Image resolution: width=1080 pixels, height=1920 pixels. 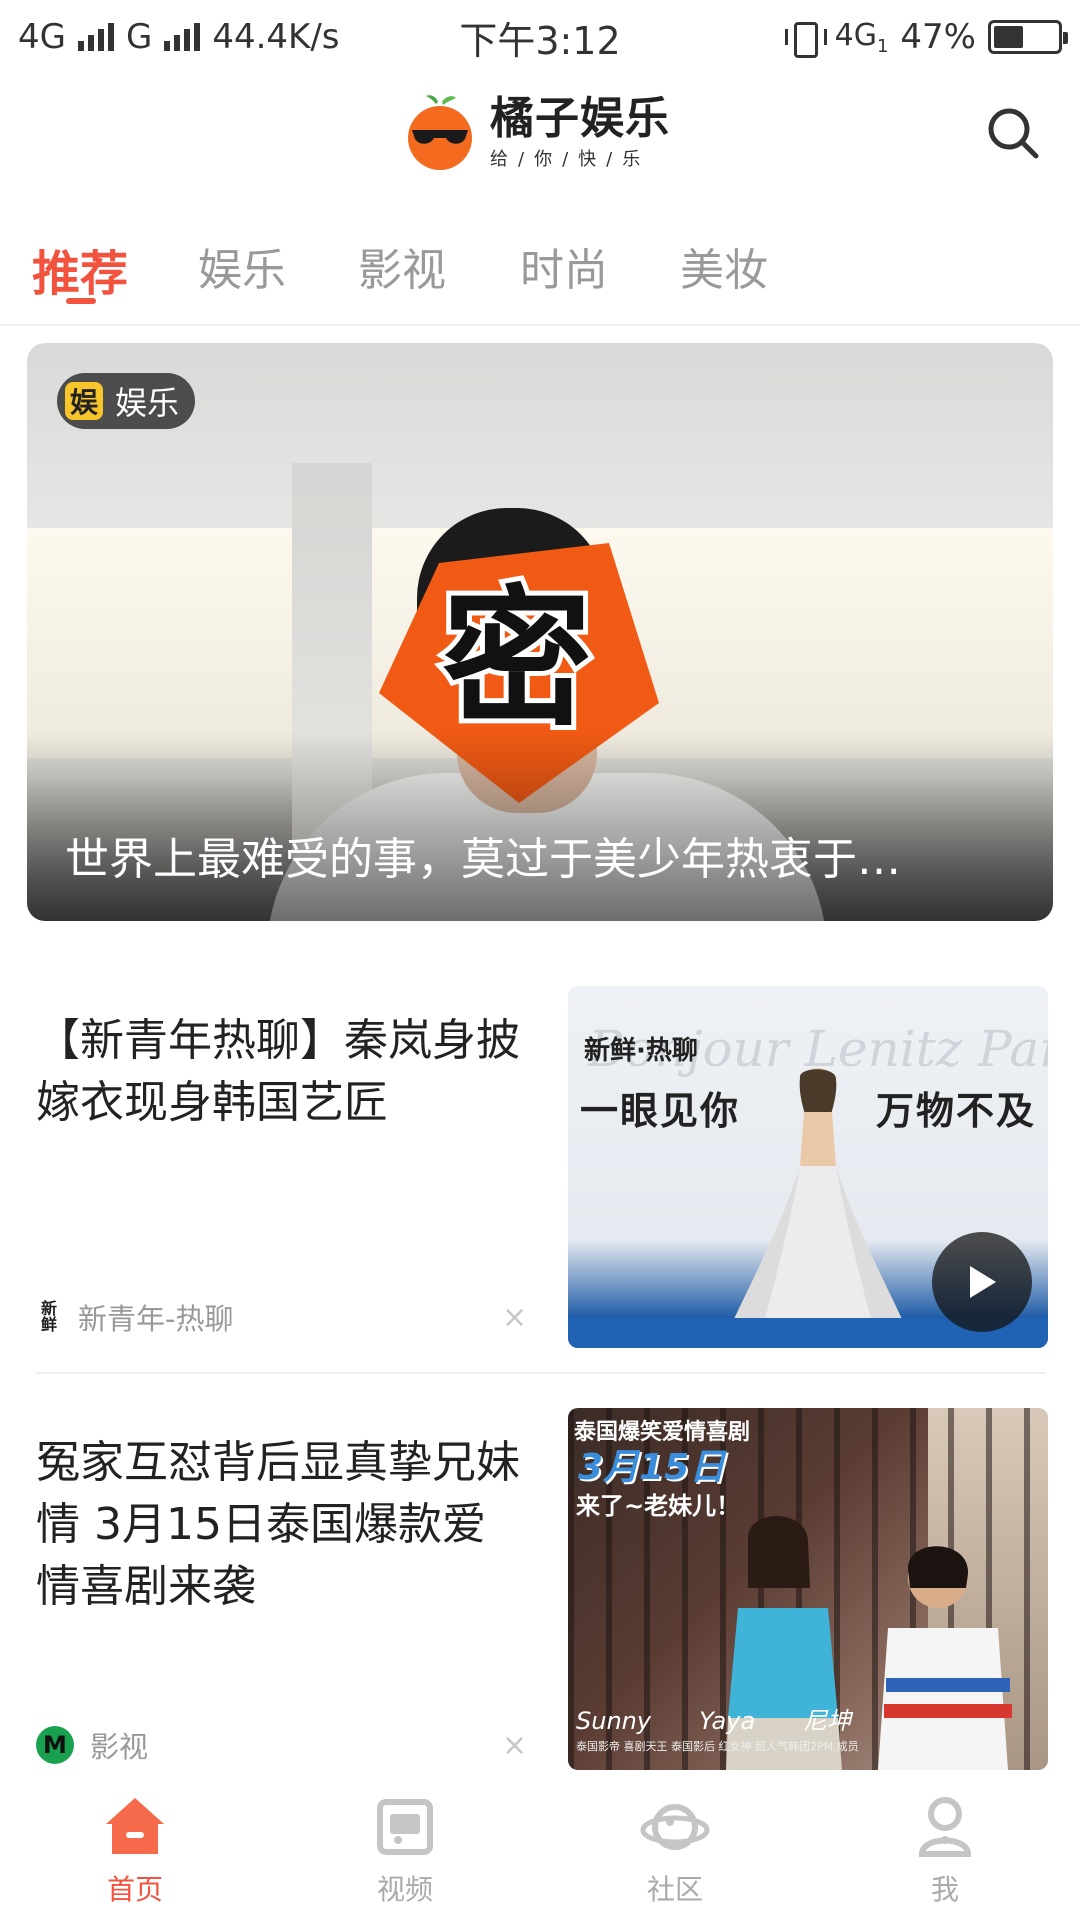 What do you see at coordinates (805, 39) in the screenshot?
I see `vibrate-icon` at bounding box center [805, 39].